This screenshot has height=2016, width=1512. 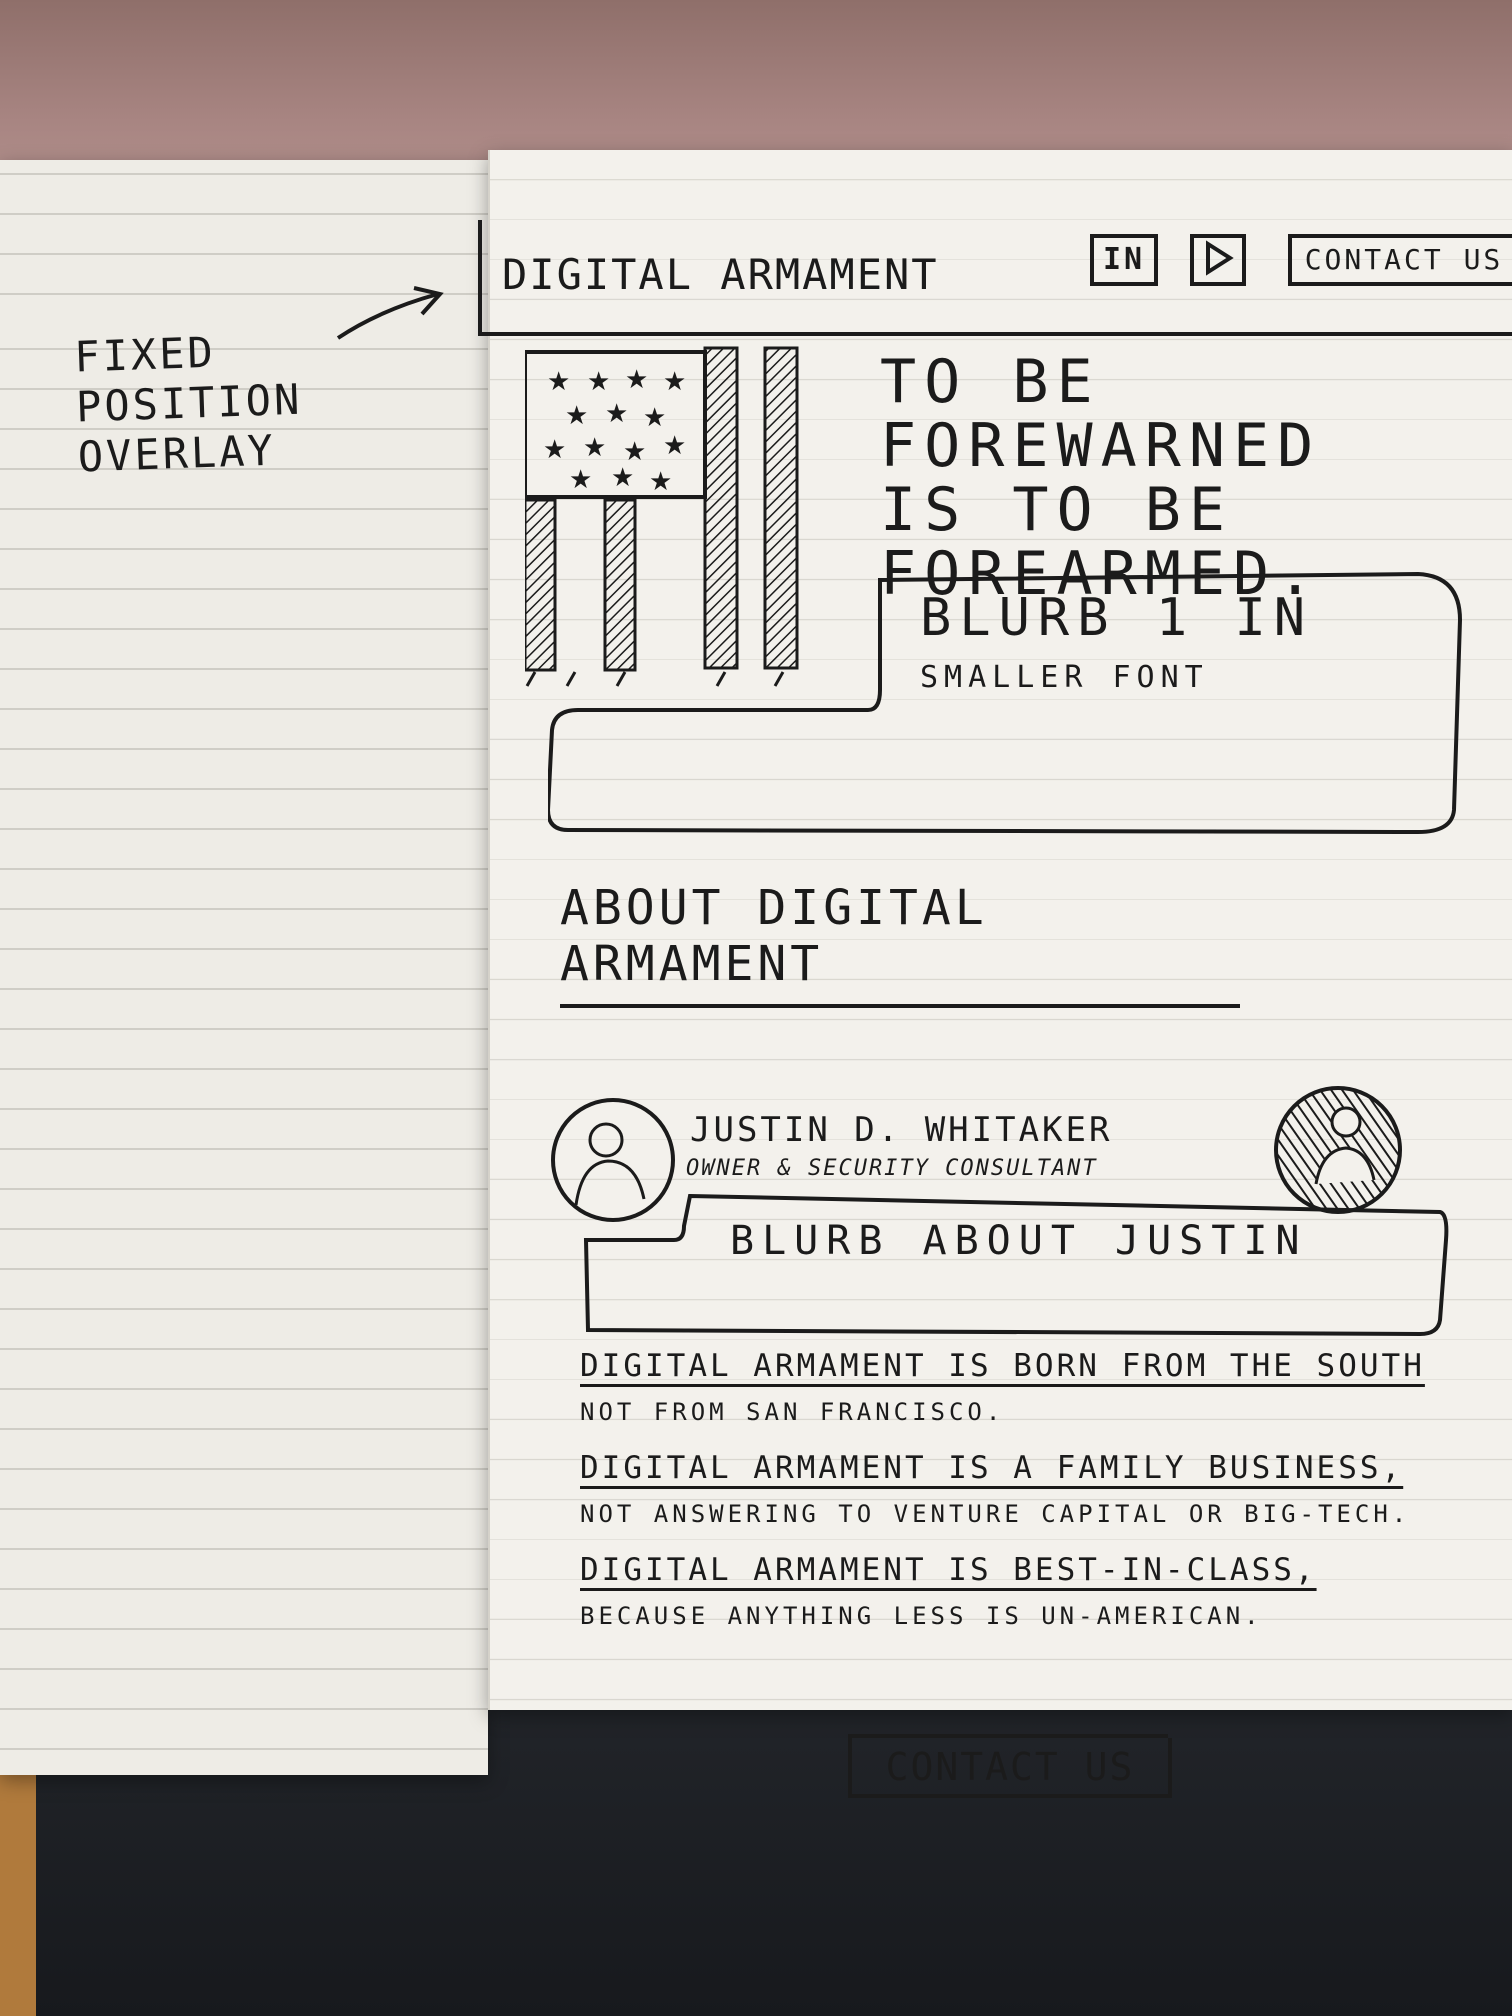 I want to click on annotation-line: FIXED, so click(x=145, y=354).